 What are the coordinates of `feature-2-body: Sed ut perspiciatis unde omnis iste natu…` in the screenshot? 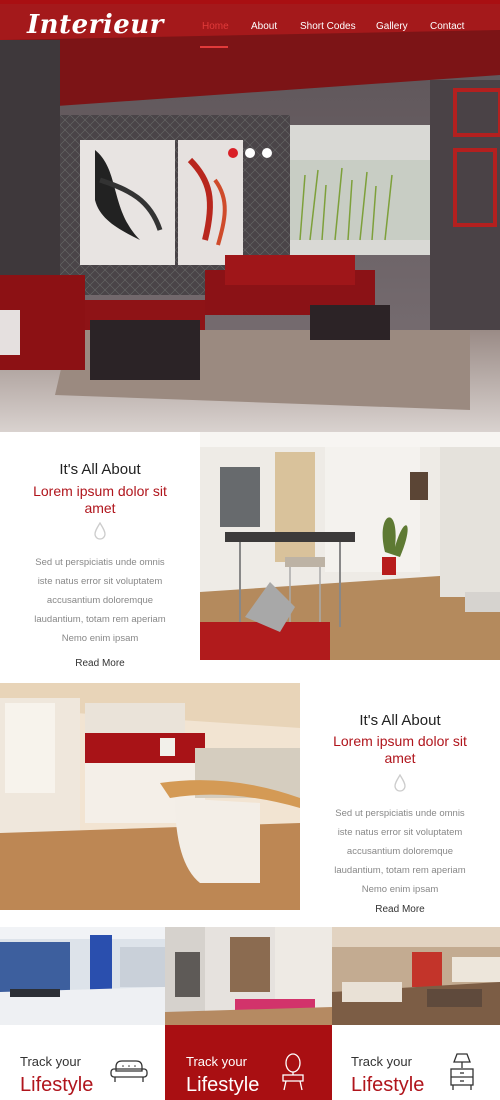 It's located at (400, 851).